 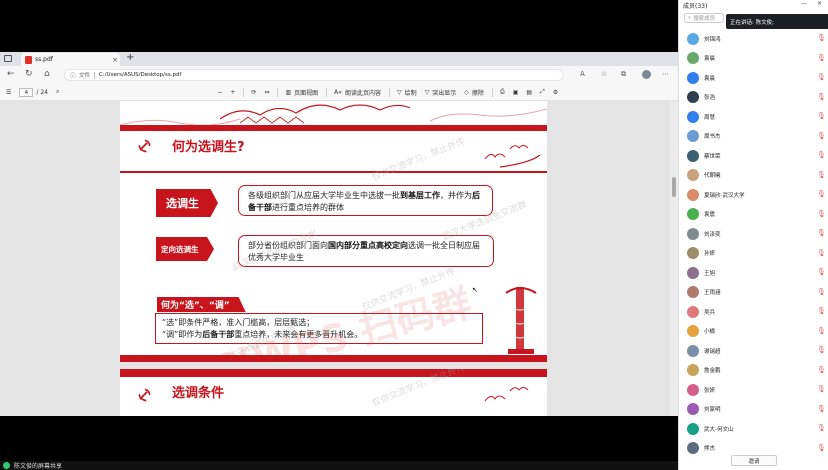 I want to click on draw-button: ▽ 绘制, so click(x=407, y=92).